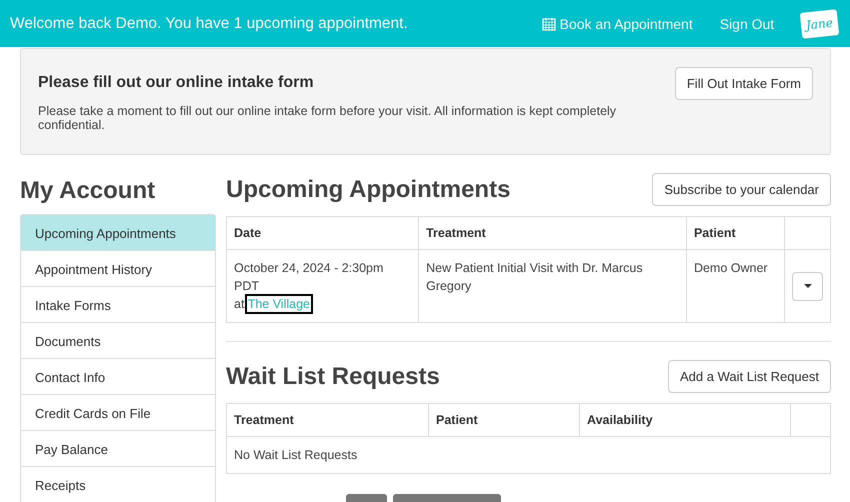  Describe the element at coordinates (368, 190) in the screenshot. I see `section-title: Upcoming Appointments` at that location.